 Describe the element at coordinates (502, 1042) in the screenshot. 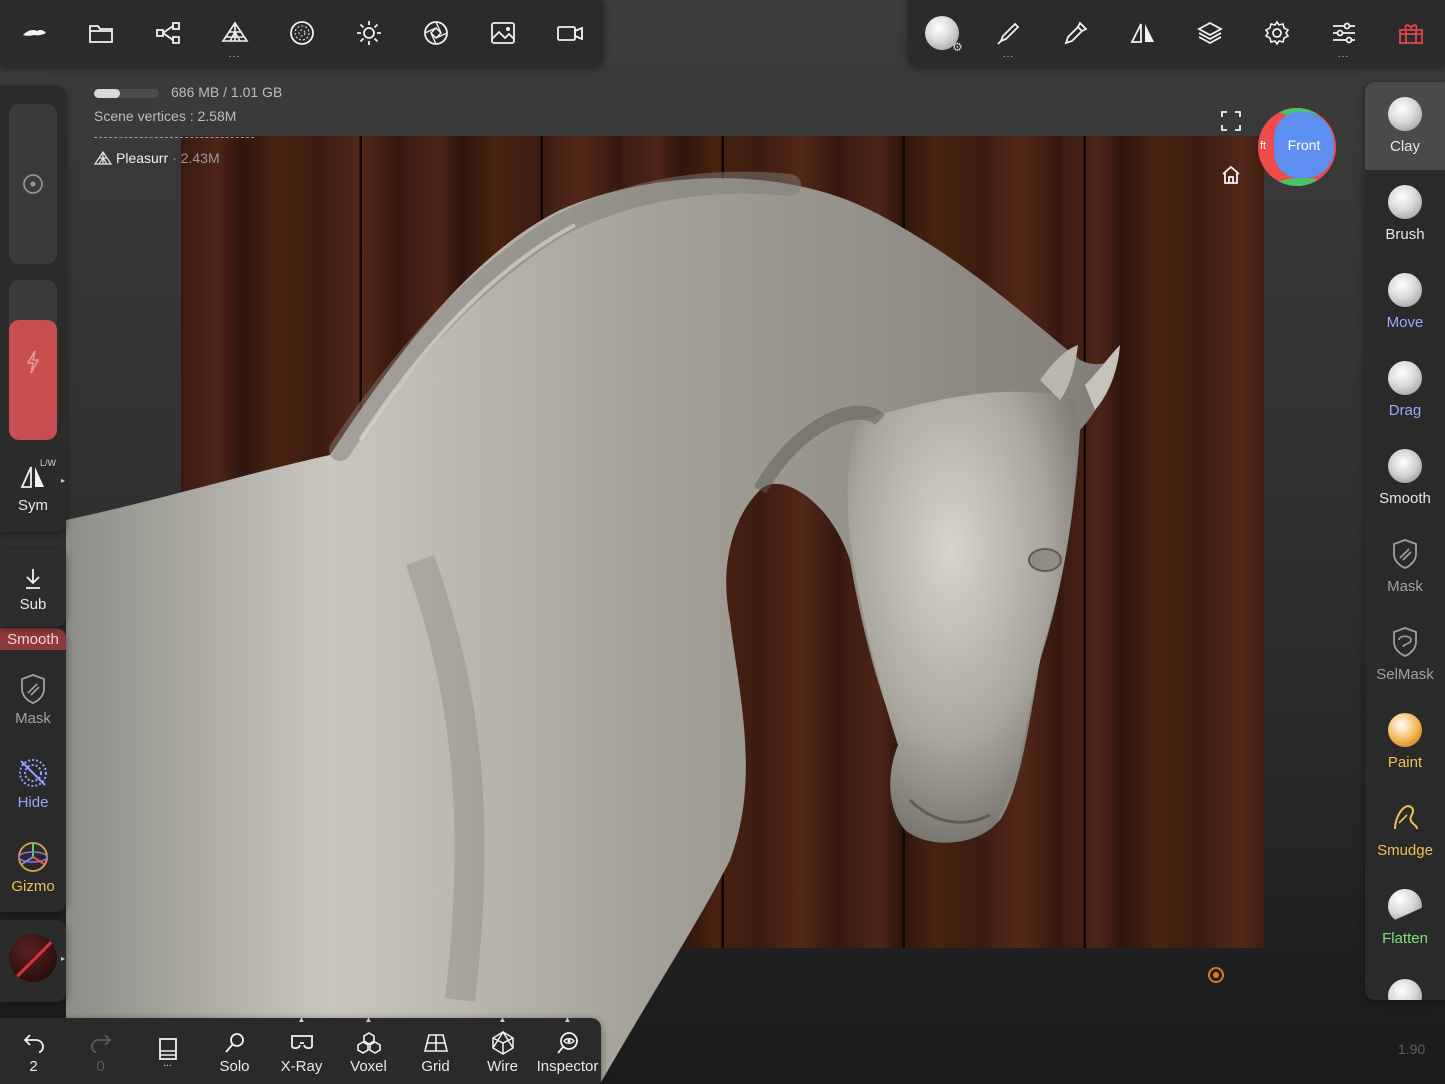

I see `wireframe-icon` at that location.